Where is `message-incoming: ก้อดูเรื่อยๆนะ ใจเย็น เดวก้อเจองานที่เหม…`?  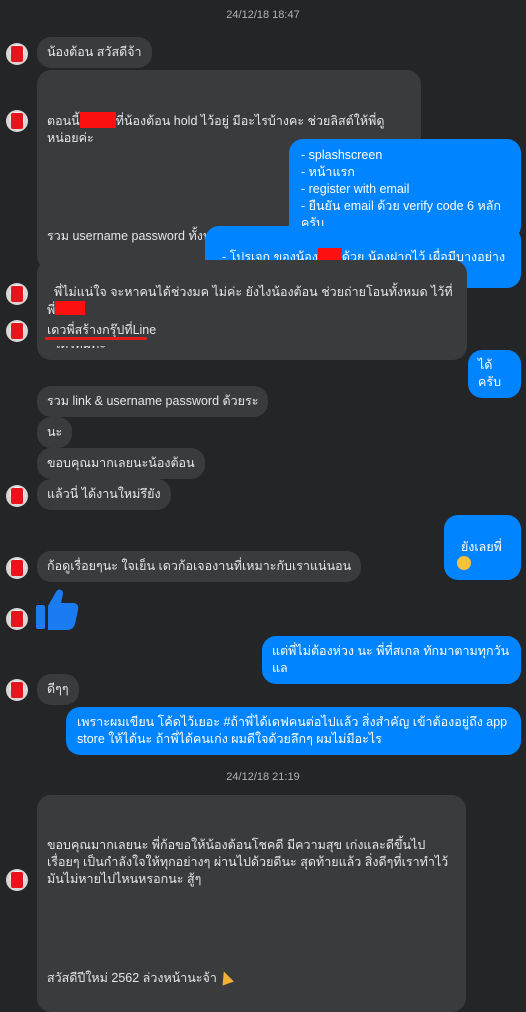
message-incoming: ก้อดูเรื่อยๆนะ ใจเย็น เดวก้อเจองานที่เหม… is located at coordinates (199, 566).